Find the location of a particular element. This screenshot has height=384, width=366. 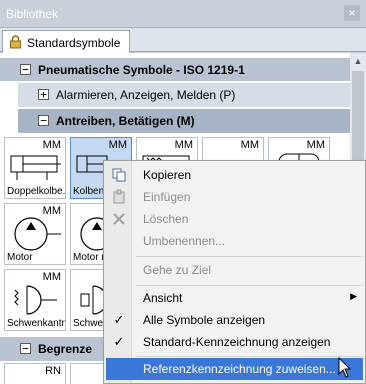

rotary-actuator-icon is located at coordinates (35, 300).